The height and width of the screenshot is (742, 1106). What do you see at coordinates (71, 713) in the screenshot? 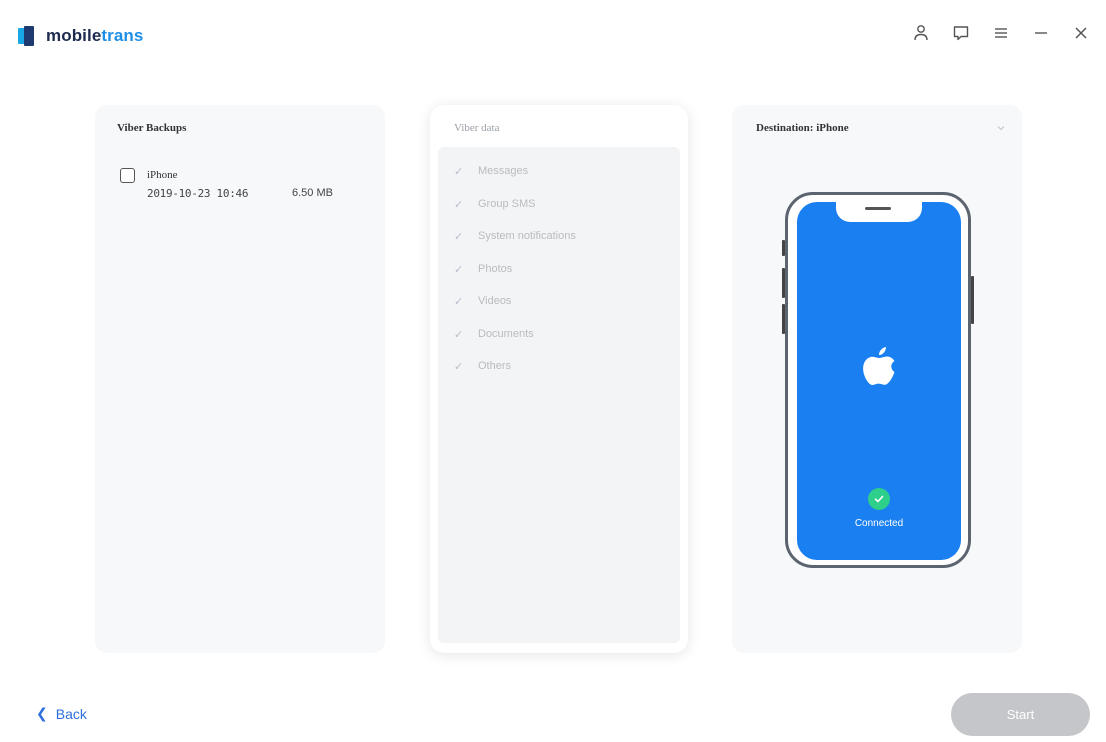
I see `back-label: Back` at bounding box center [71, 713].